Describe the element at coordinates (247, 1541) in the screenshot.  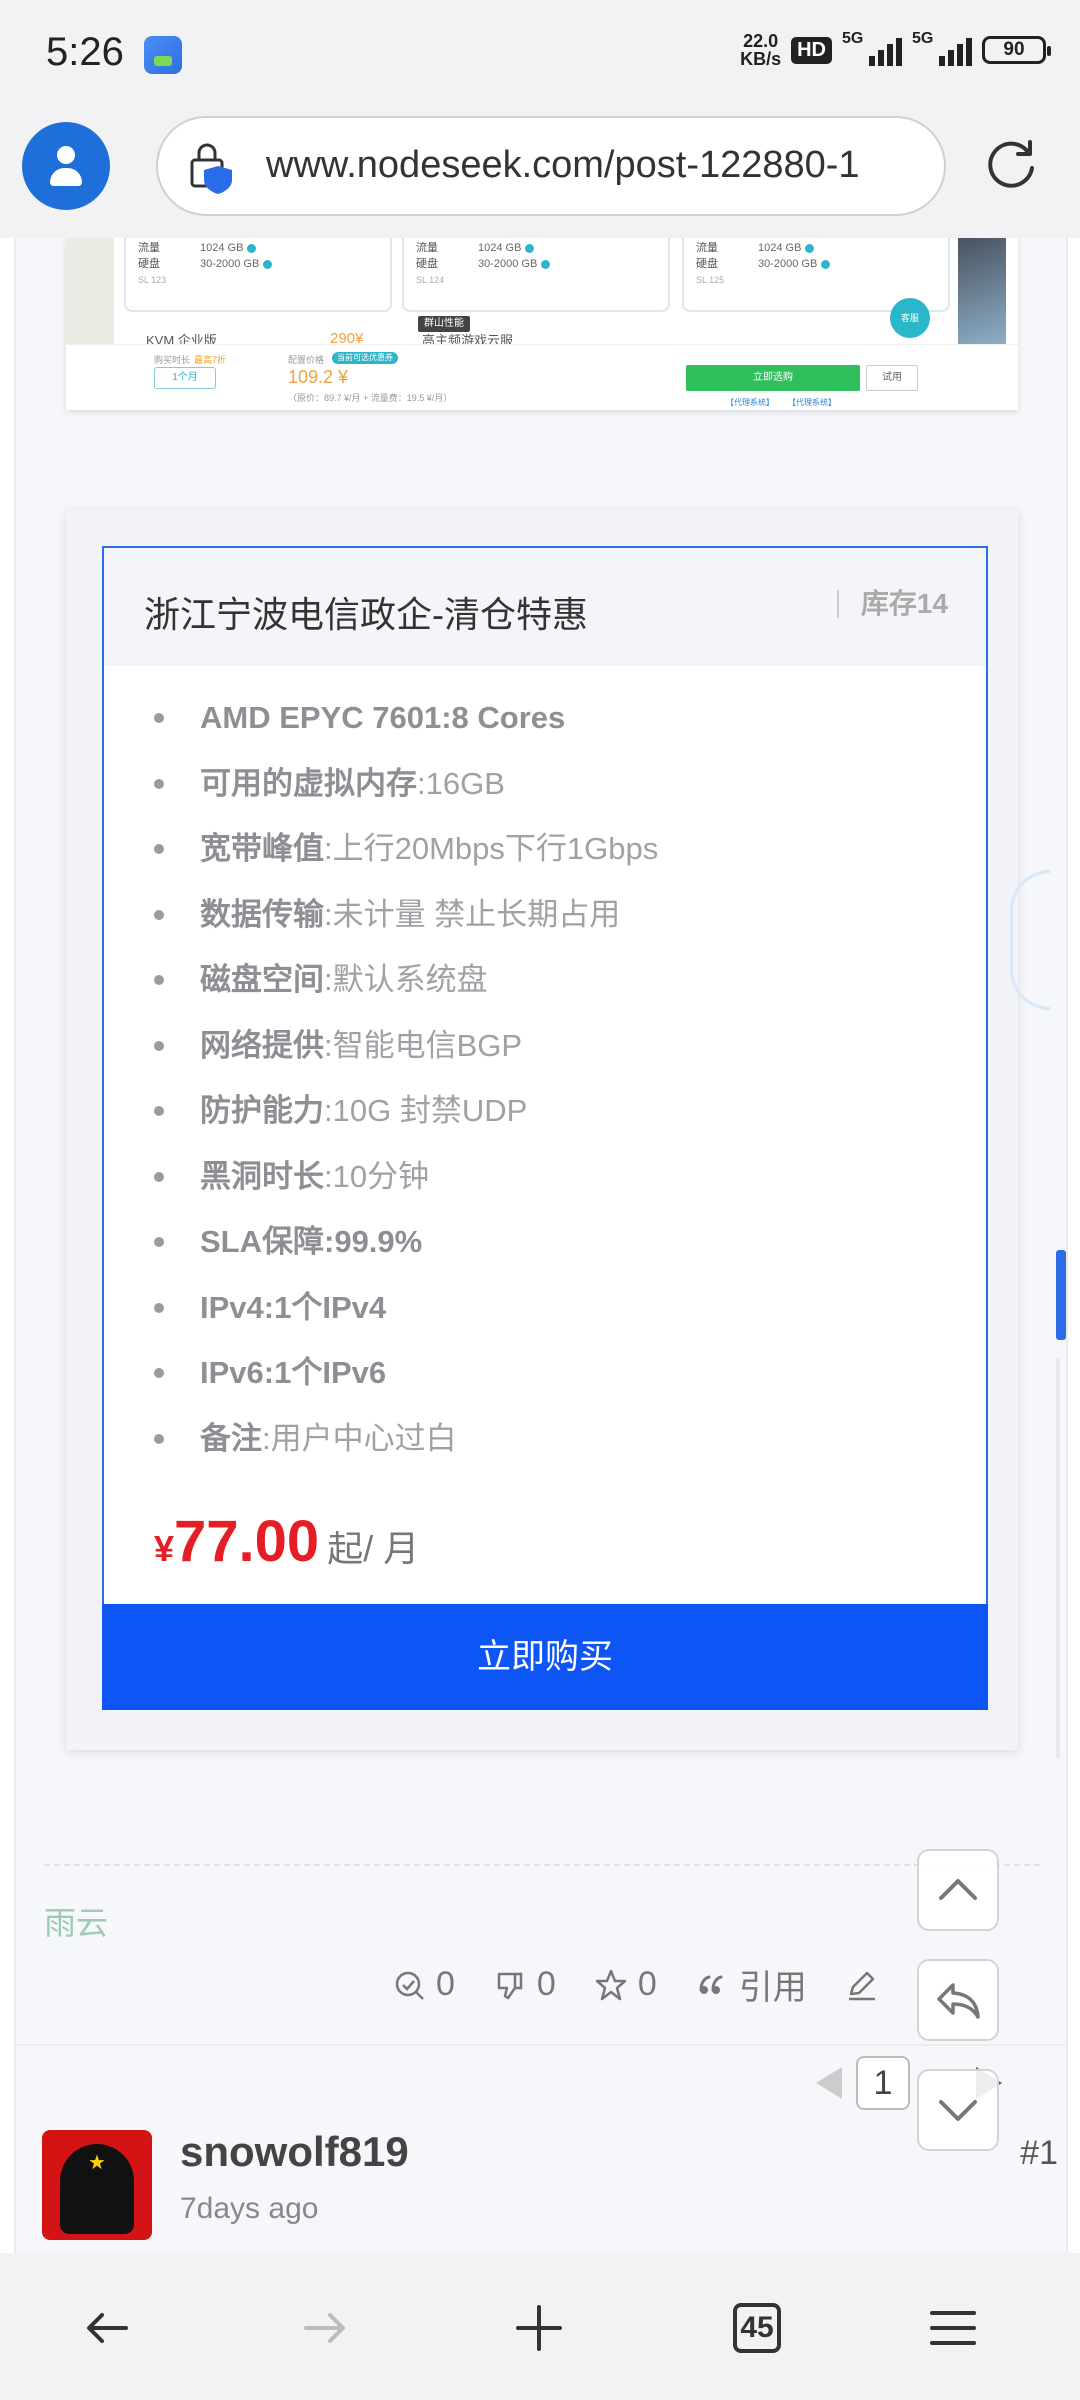
I see `price-amount: 77.00` at that location.